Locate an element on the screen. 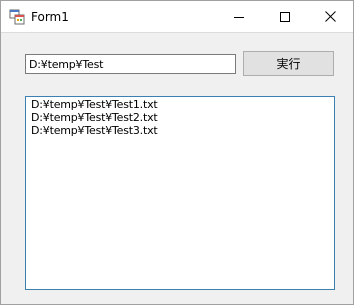 Image resolution: width=354 pixels, height=305 pixels. list-item: D:¥temp¥Test¥Test1.txt is located at coordinates (180, 104).